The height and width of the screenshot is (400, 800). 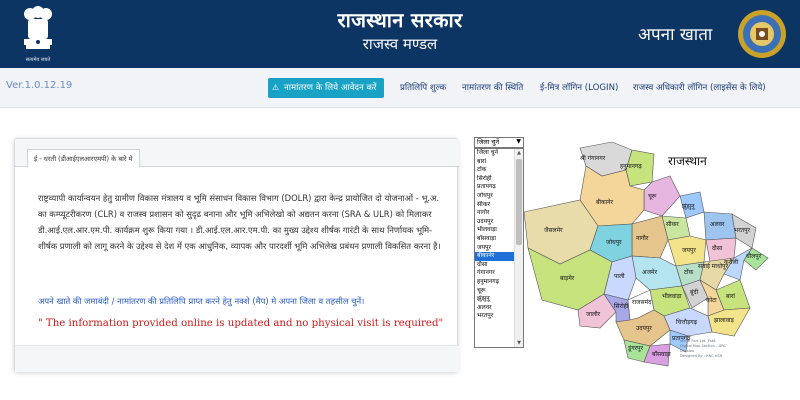 I want to click on district-option: जिला चुनें, so click(x=495, y=153).